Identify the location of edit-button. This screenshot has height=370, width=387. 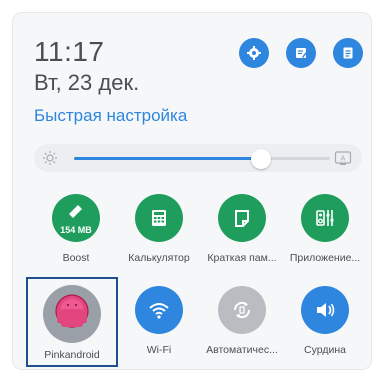
(301, 53).